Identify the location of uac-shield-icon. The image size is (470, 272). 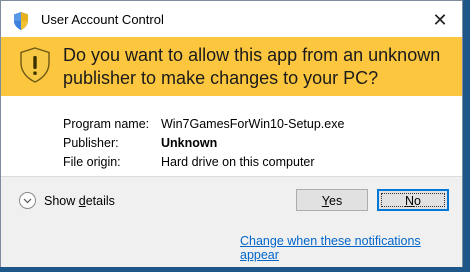
(21, 21).